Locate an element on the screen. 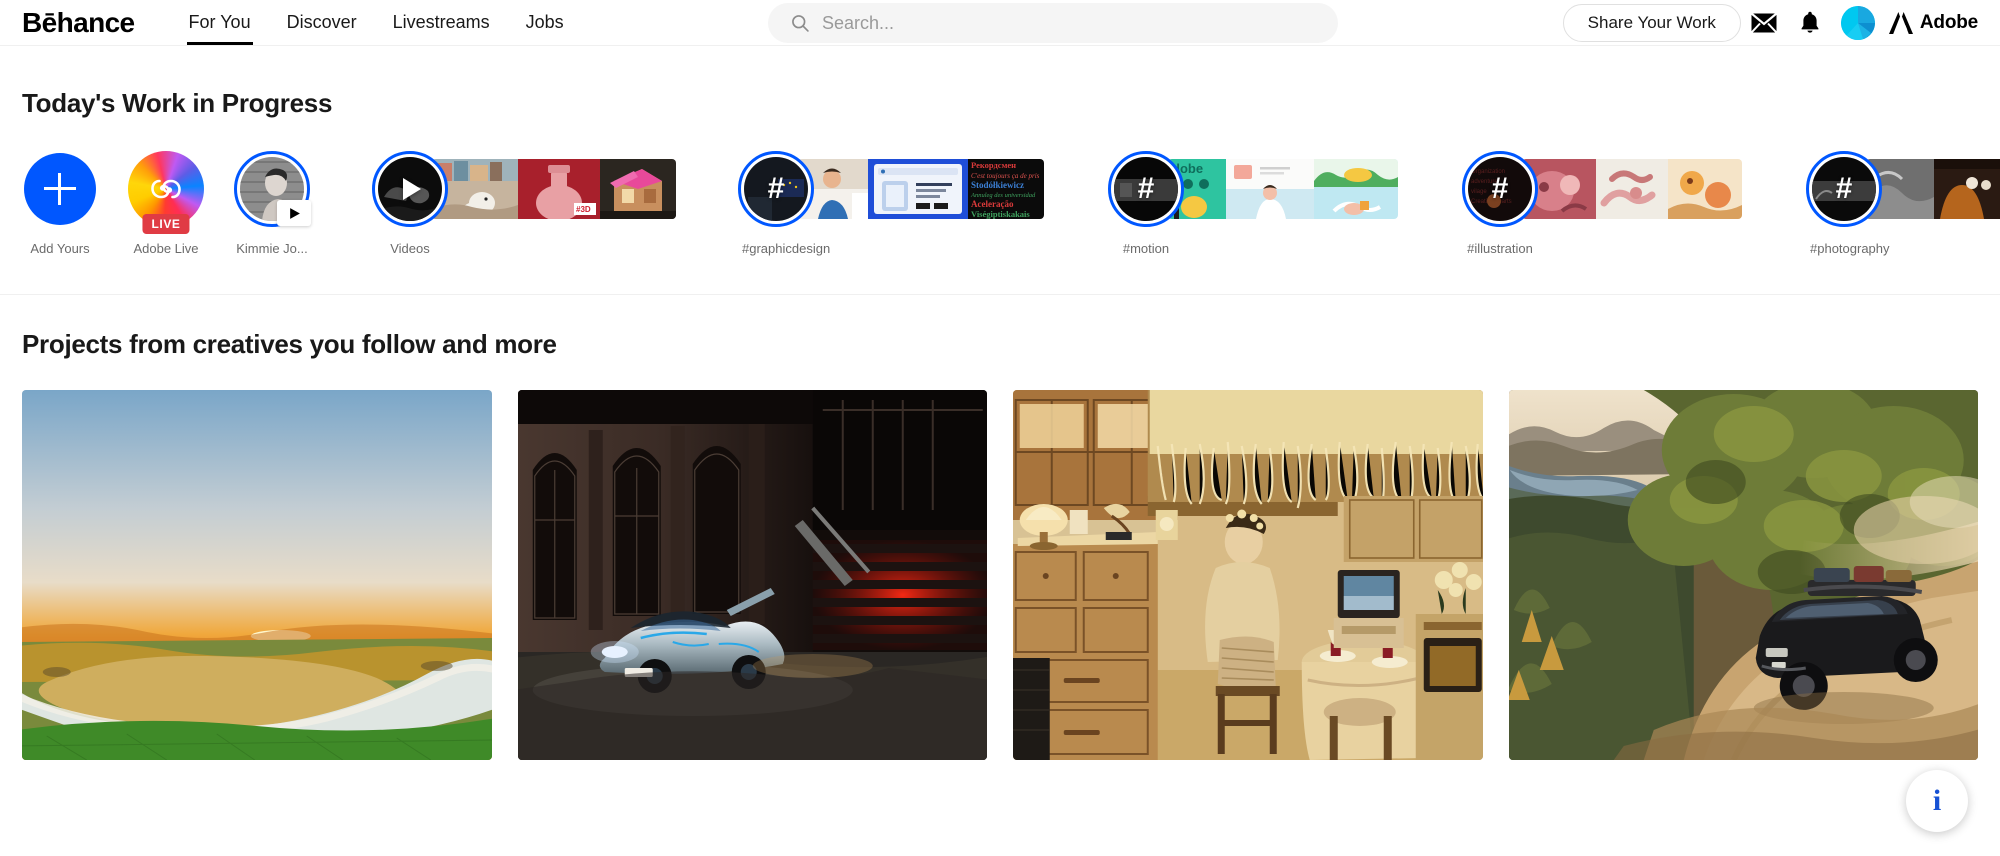  story-label: Adobe Live is located at coordinates (166, 248).